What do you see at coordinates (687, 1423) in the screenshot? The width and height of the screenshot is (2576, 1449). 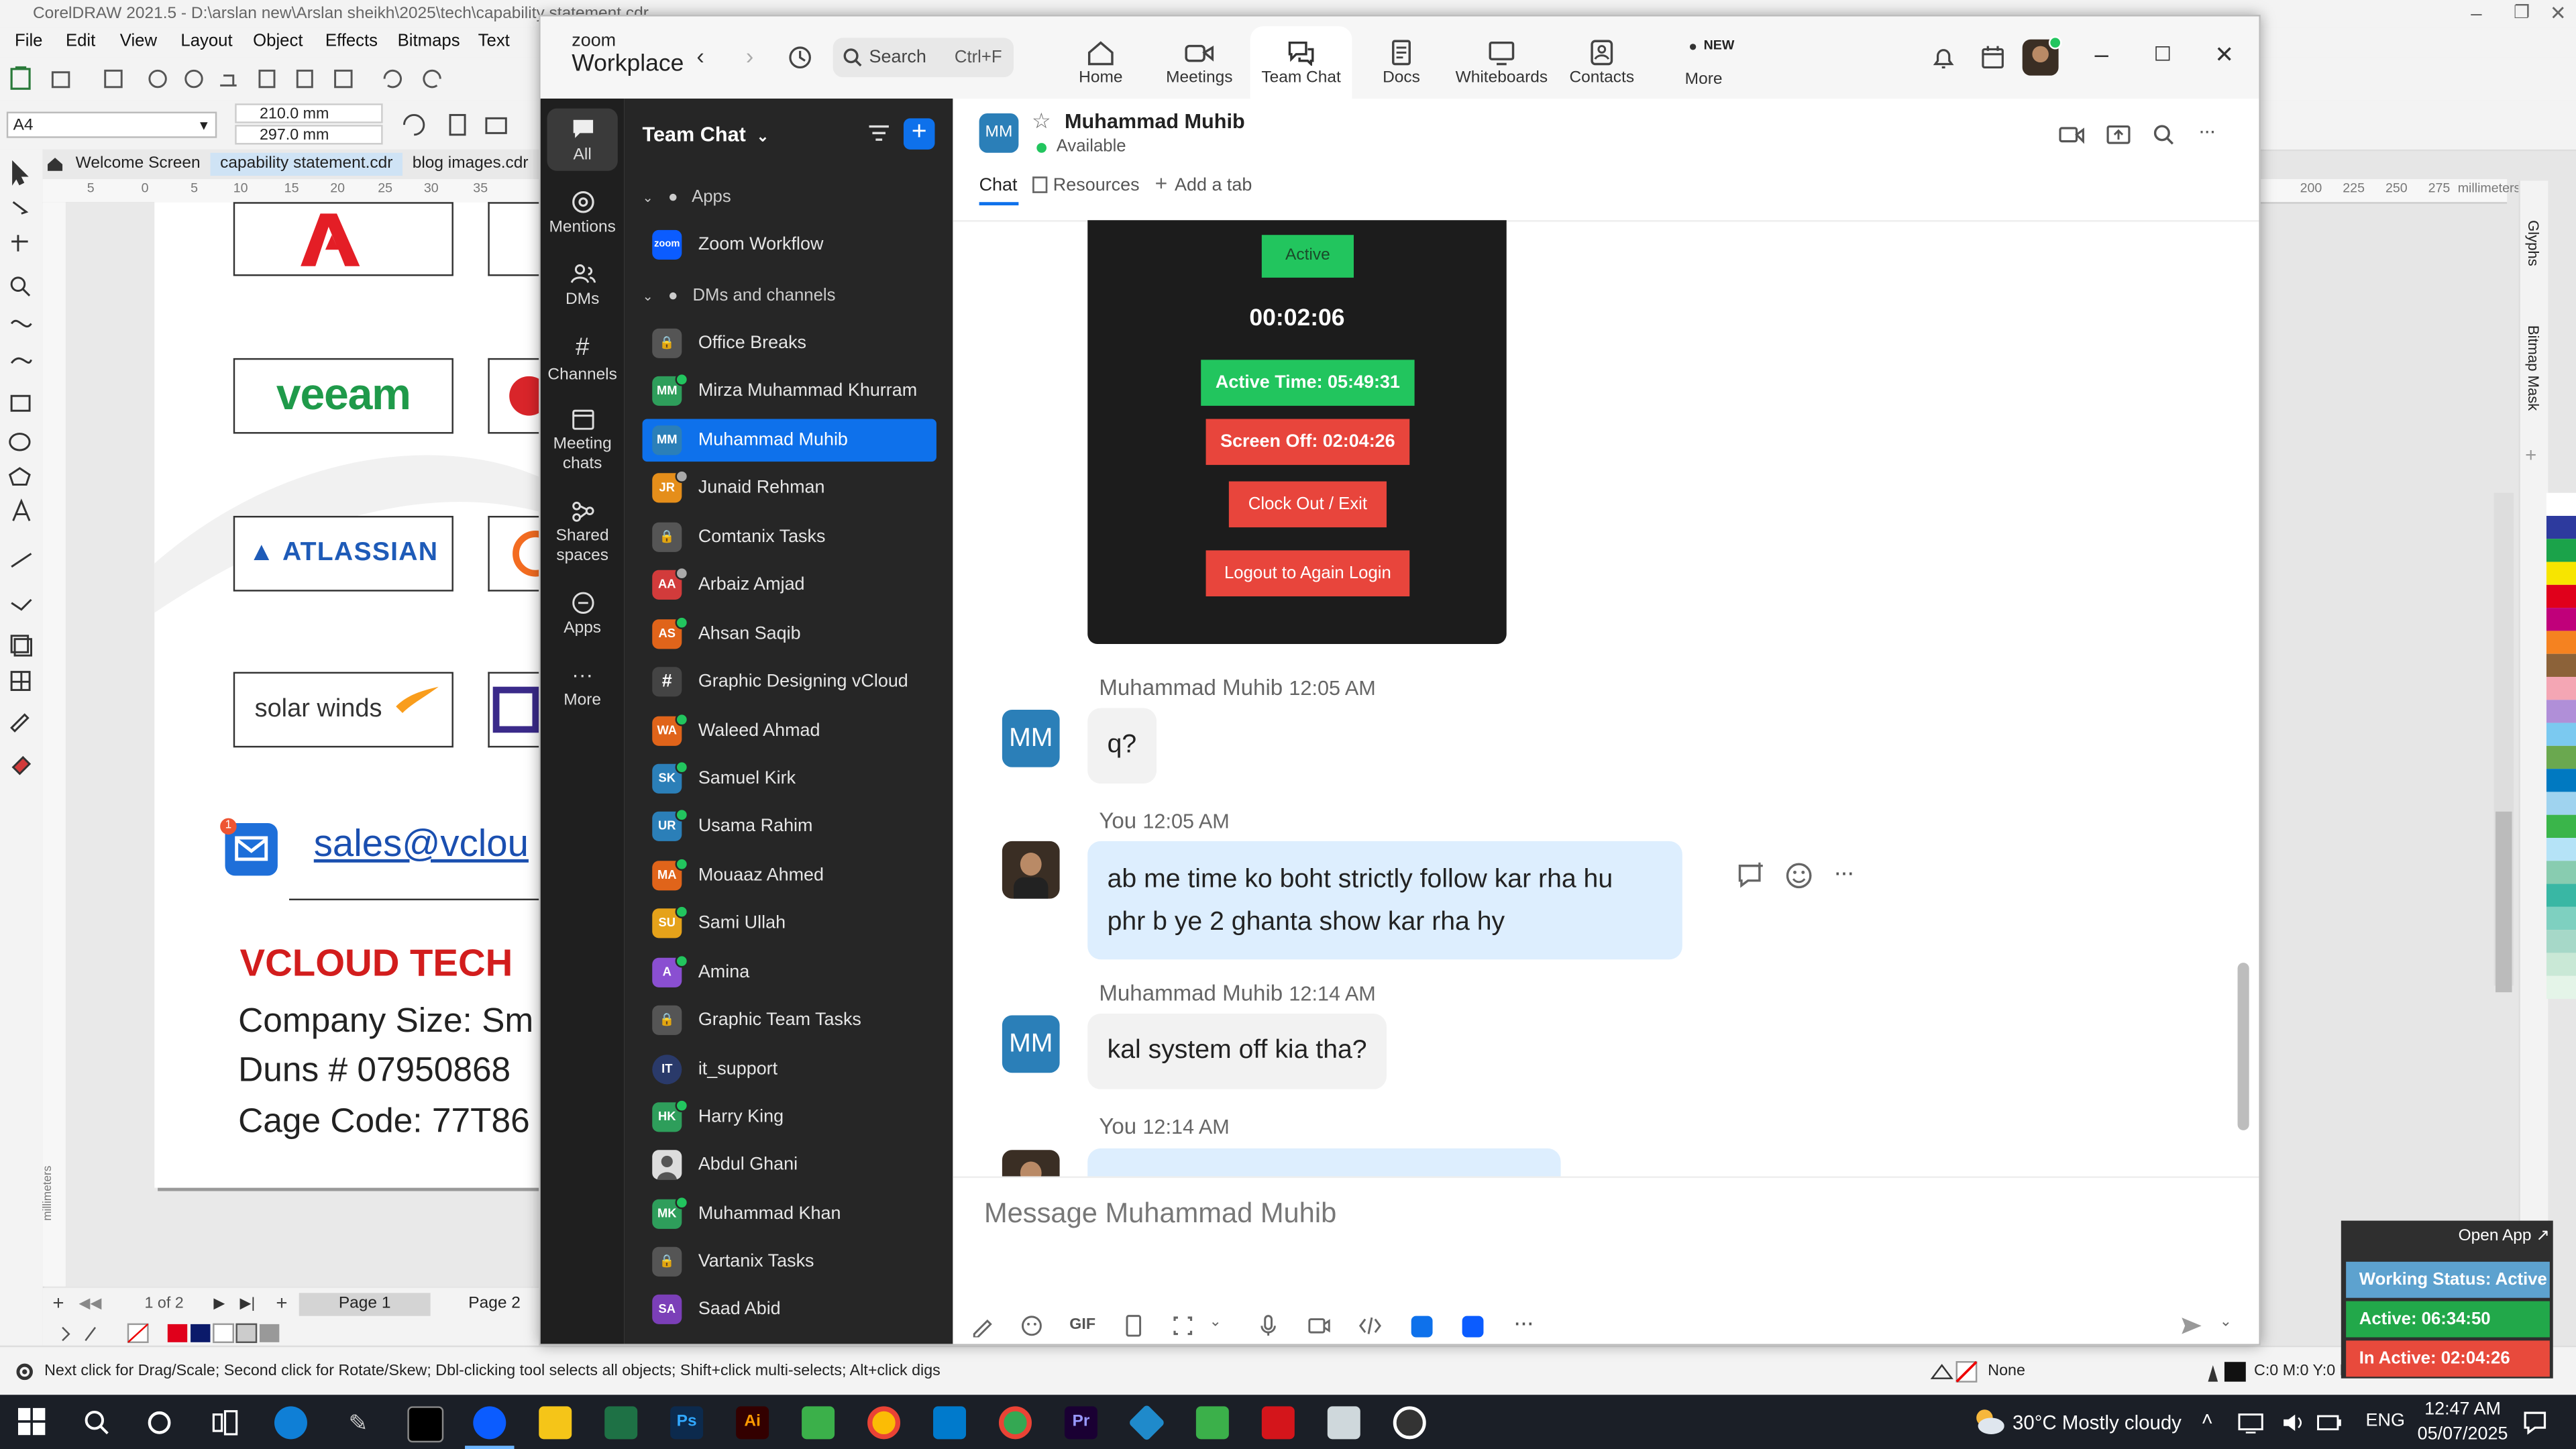 I see `photoshop-icon: Ps` at bounding box center [687, 1423].